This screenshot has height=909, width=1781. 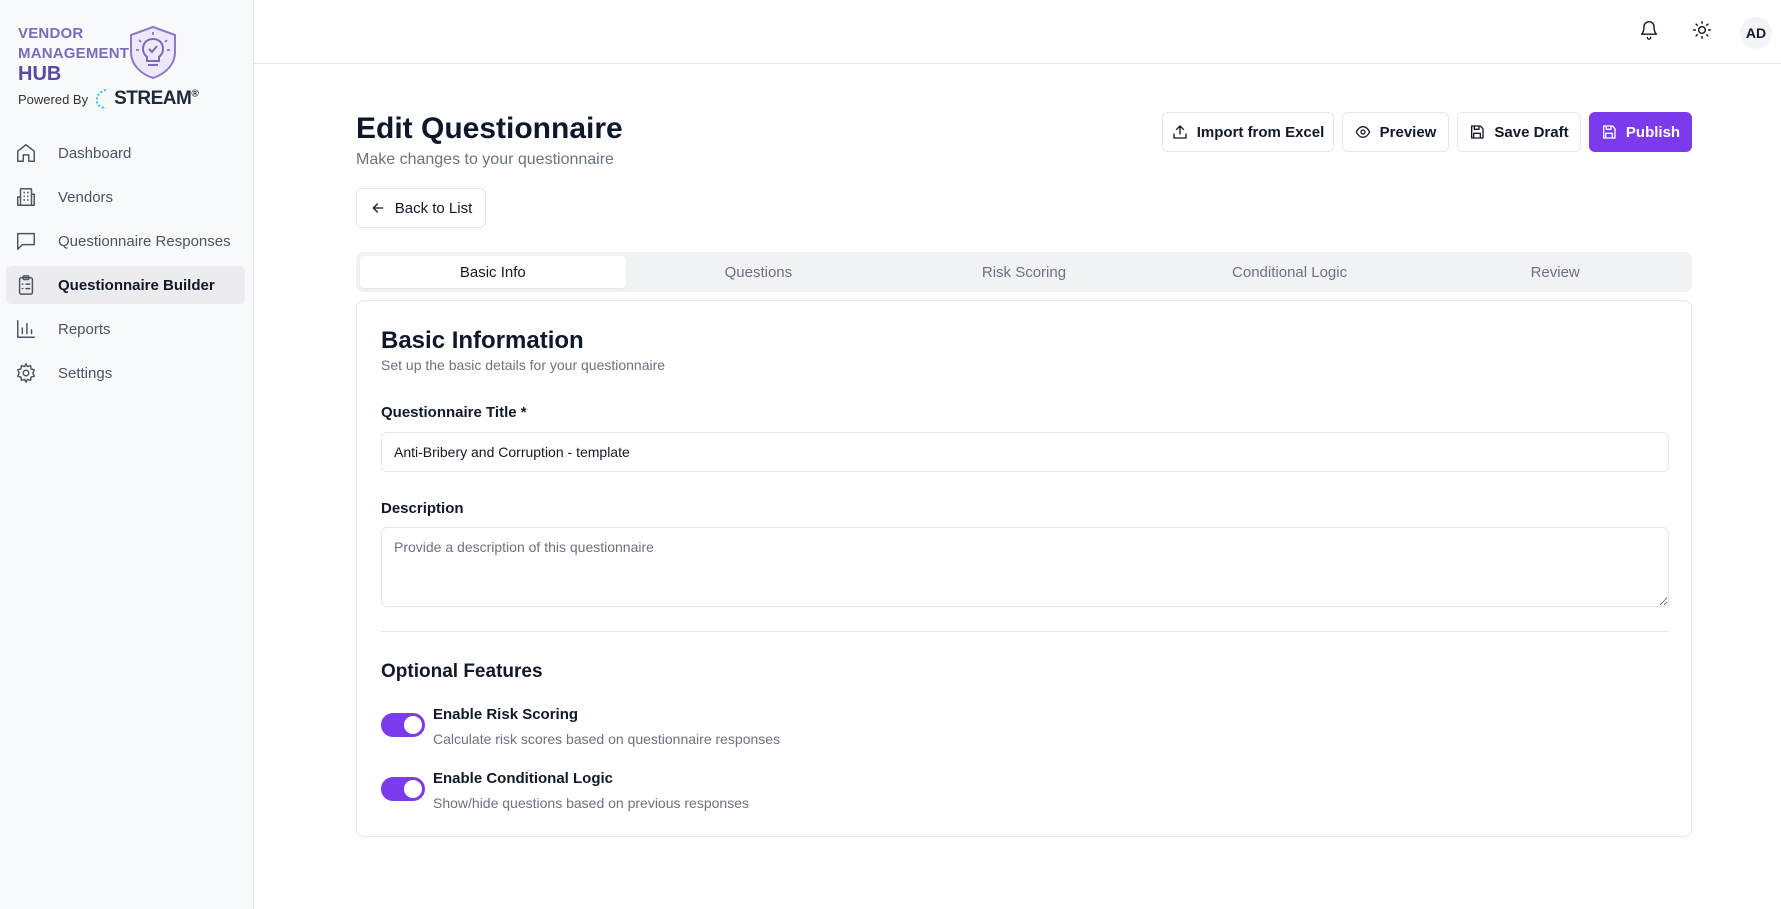 I want to click on sidebar-item-label: Dashboard, so click(x=95, y=153).